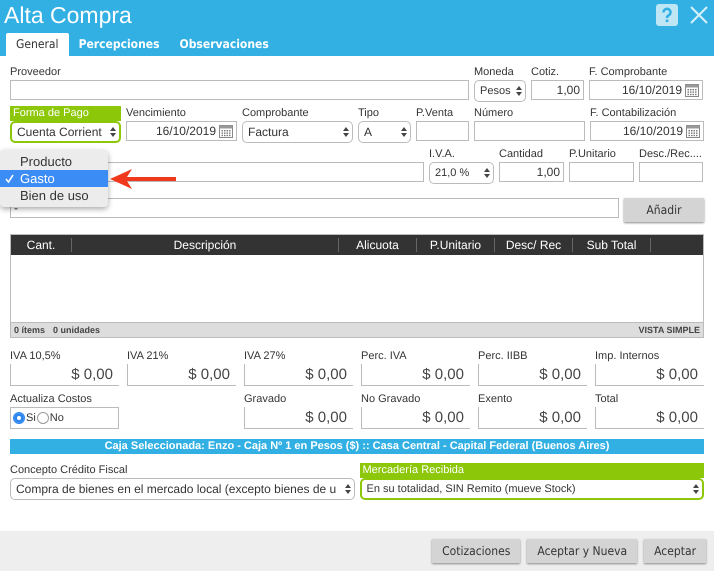  I want to click on column-header: Alicuota, so click(378, 245).